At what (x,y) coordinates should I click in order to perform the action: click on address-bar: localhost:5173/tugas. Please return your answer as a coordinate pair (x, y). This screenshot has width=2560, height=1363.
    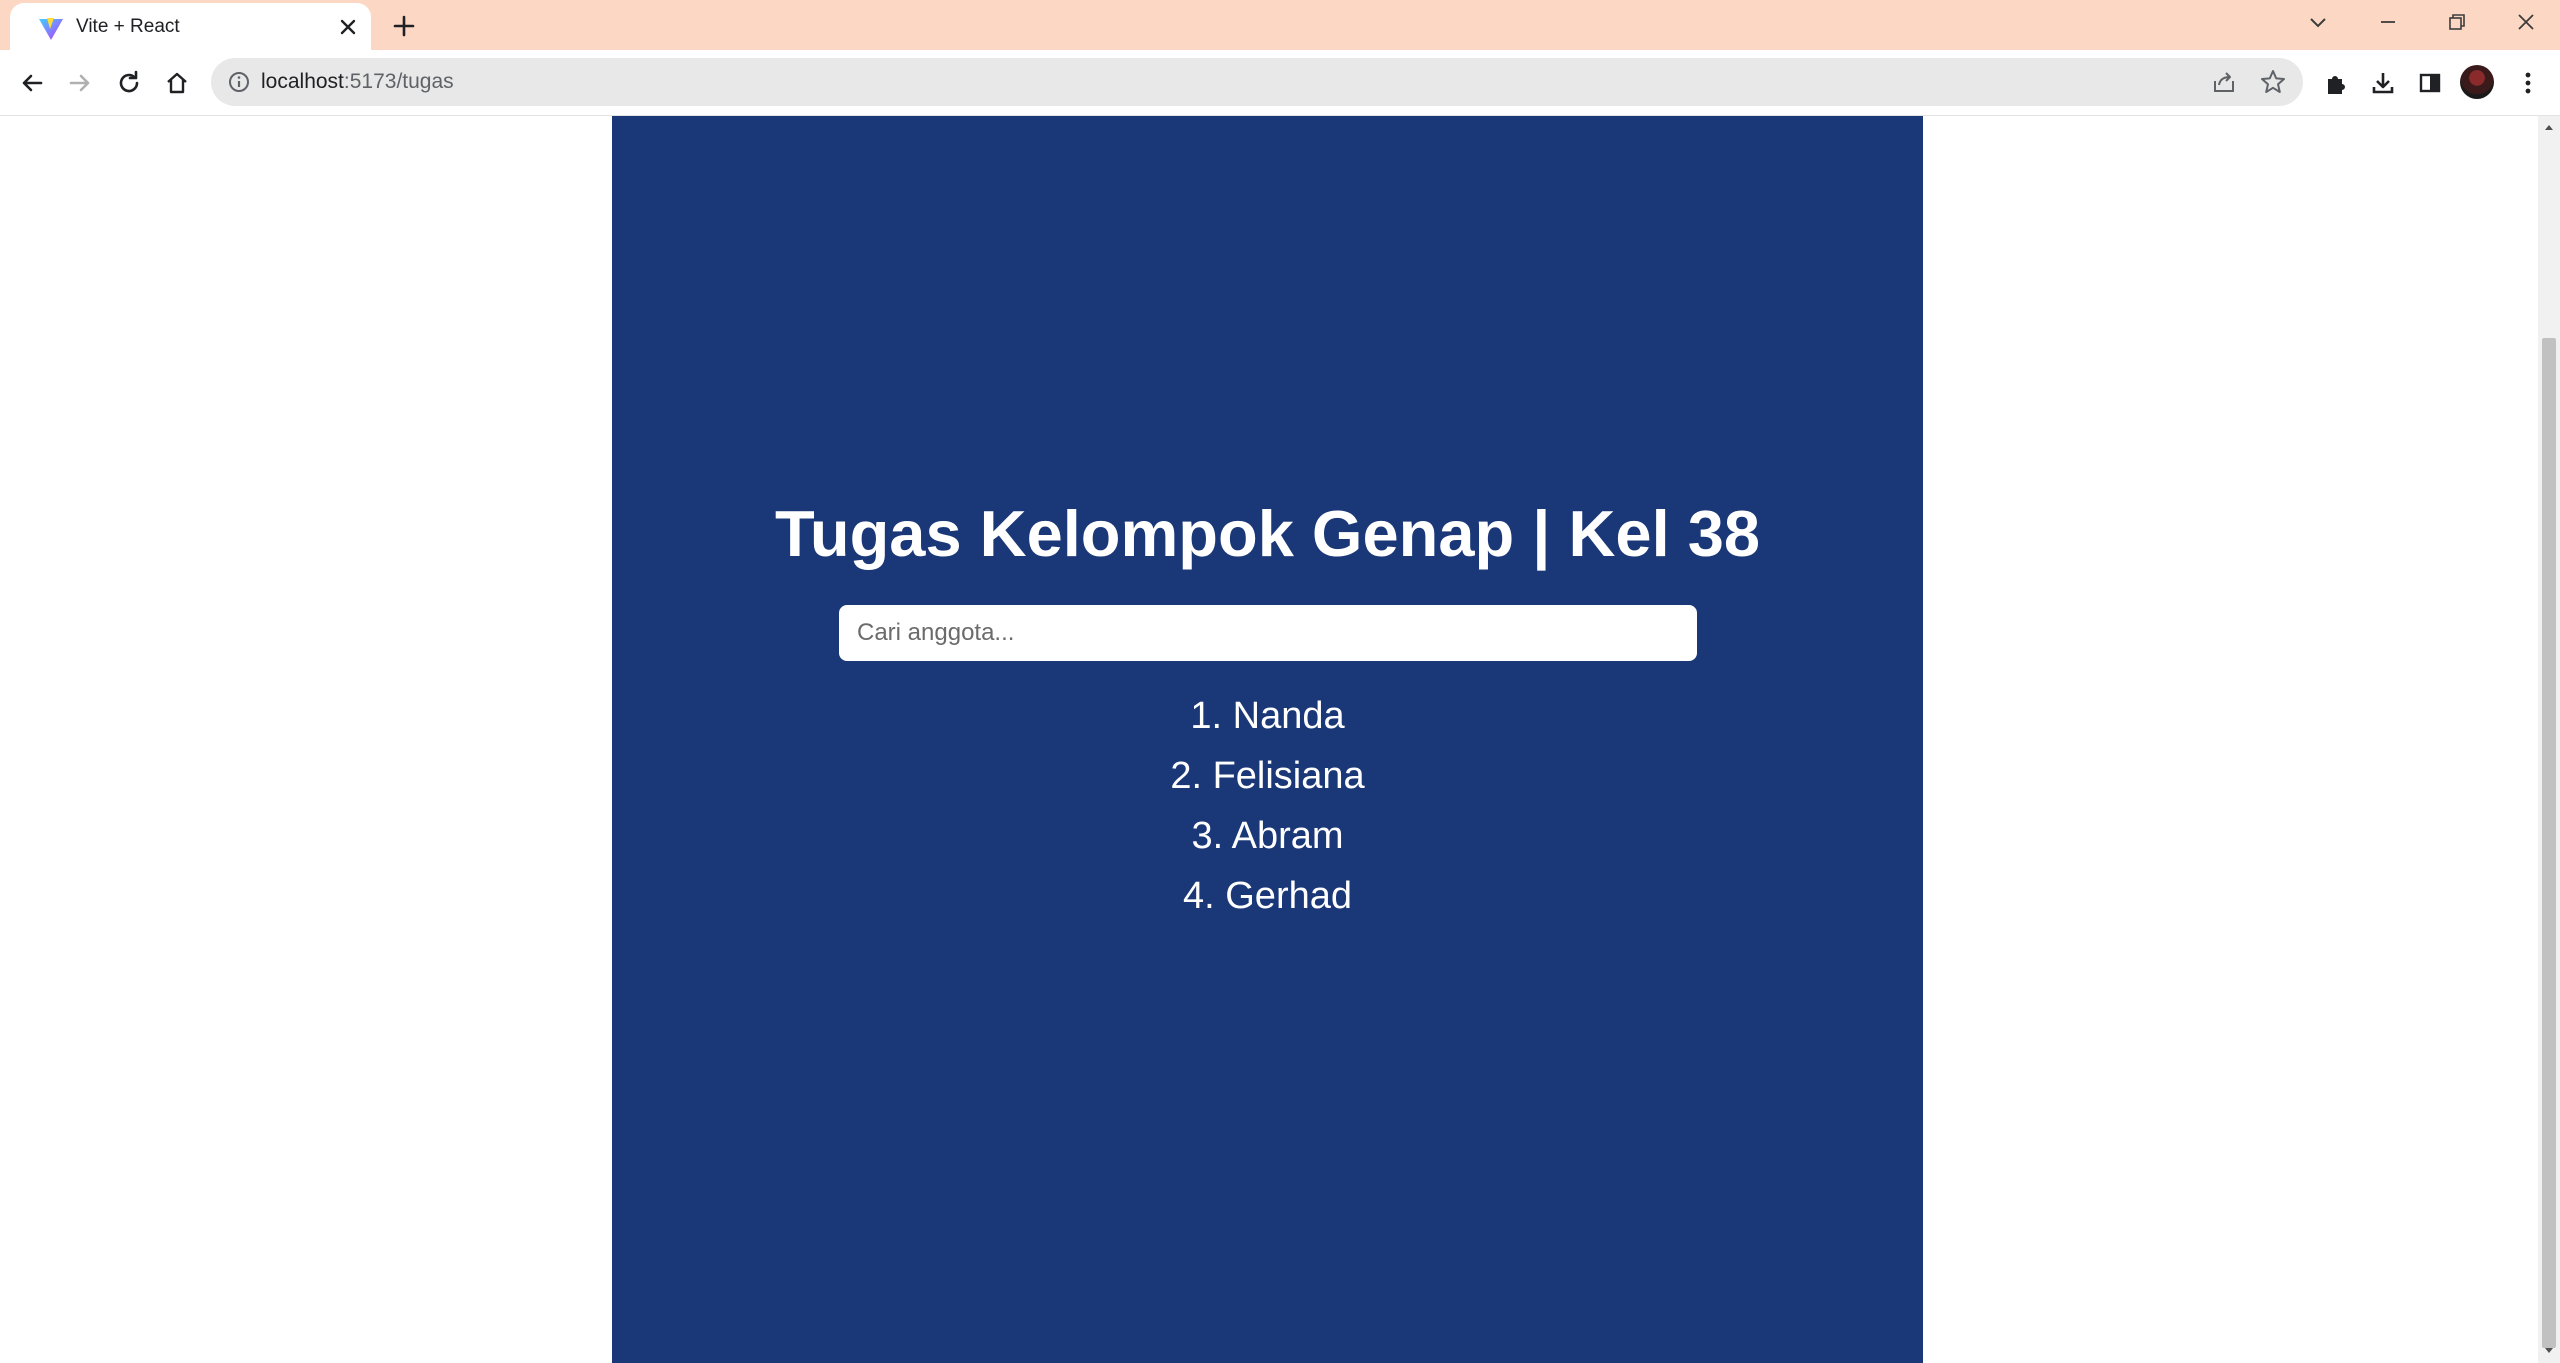
    Looking at the image, I should click on (1257, 82).